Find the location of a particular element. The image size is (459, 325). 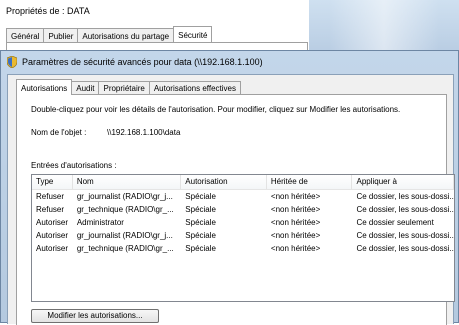

cell-nom: Administrator is located at coordinates (100, 222).